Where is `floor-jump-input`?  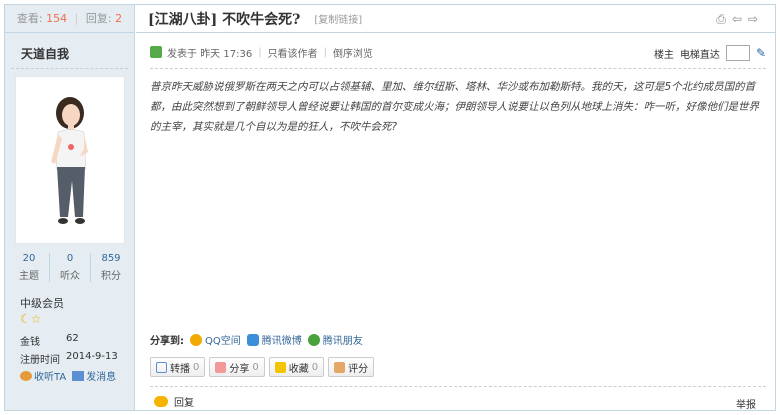 floor-jump-input is located at coordinates (737, 53).